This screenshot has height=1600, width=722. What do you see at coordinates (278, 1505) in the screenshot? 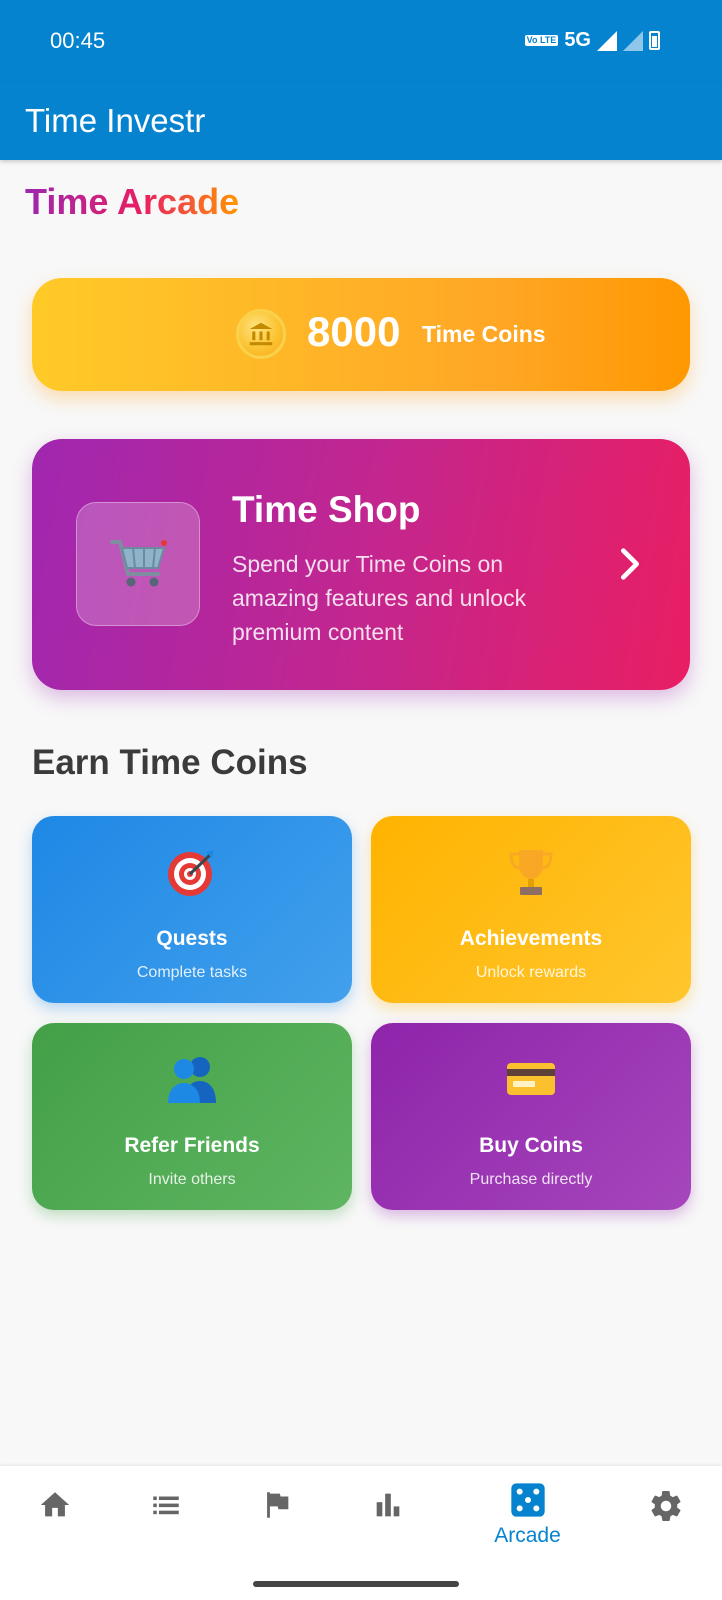
I see `flag-icon` at bounding box center [278, 1505].